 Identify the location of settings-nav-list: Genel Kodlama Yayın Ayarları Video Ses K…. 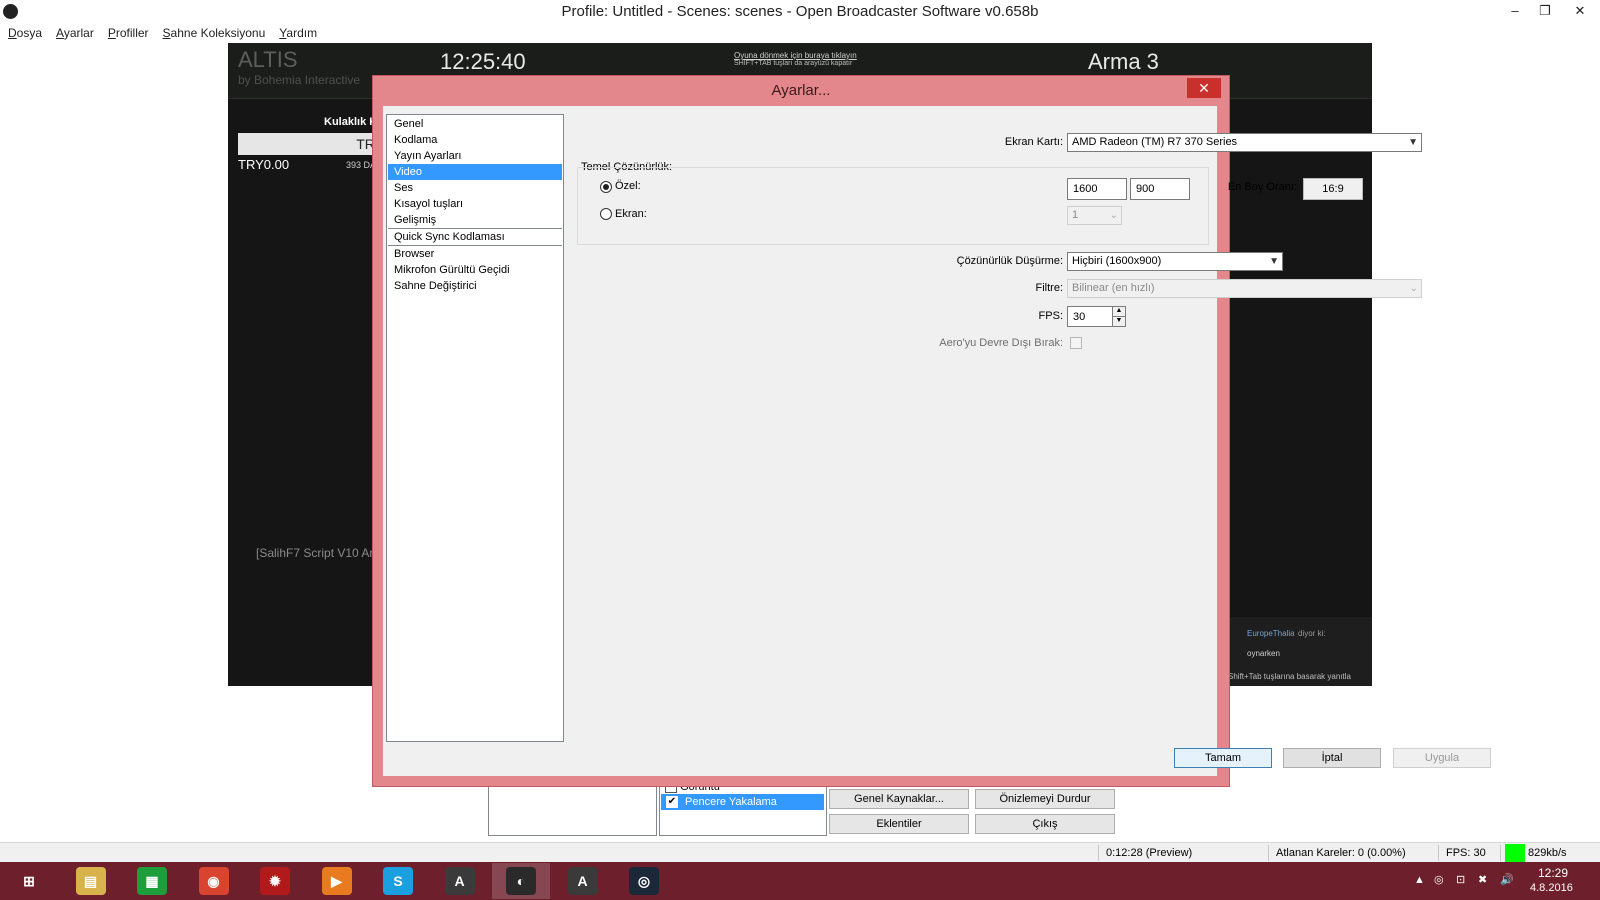
(475, 428).